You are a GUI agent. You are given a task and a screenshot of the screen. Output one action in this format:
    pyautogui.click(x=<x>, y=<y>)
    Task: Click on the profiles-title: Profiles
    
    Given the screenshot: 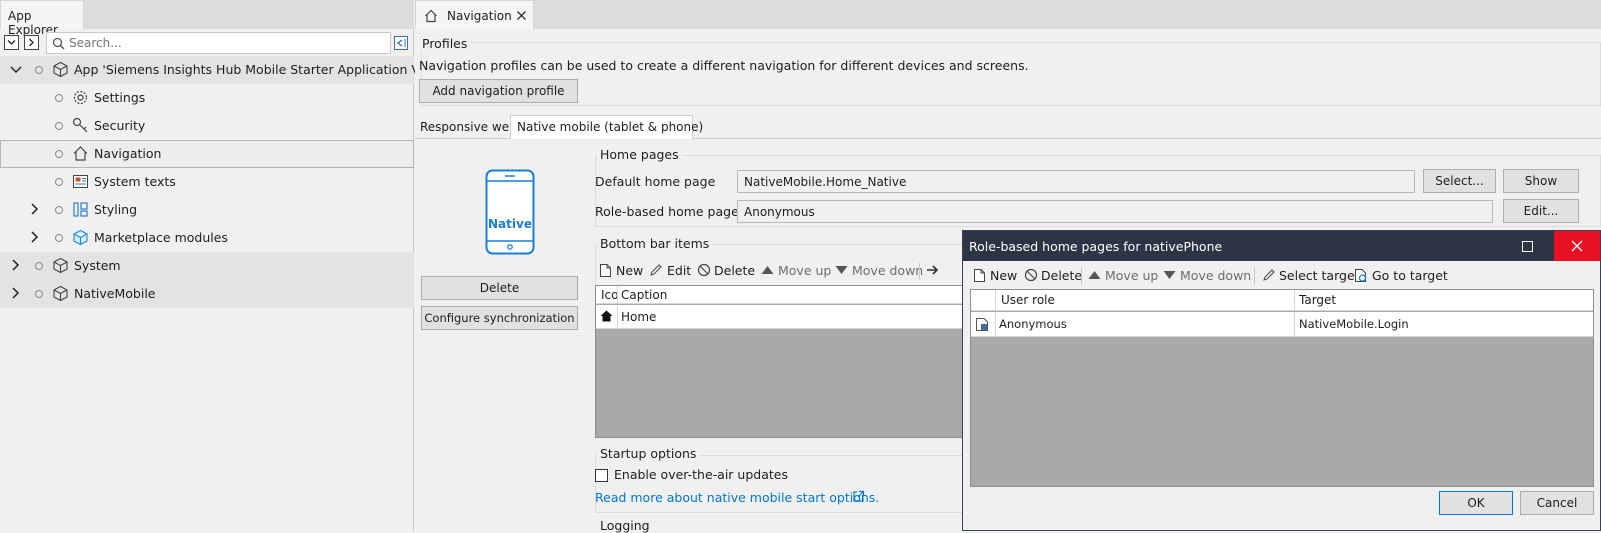 What is the action you would take?
    pyautogui.click(x=445, y=43)
    